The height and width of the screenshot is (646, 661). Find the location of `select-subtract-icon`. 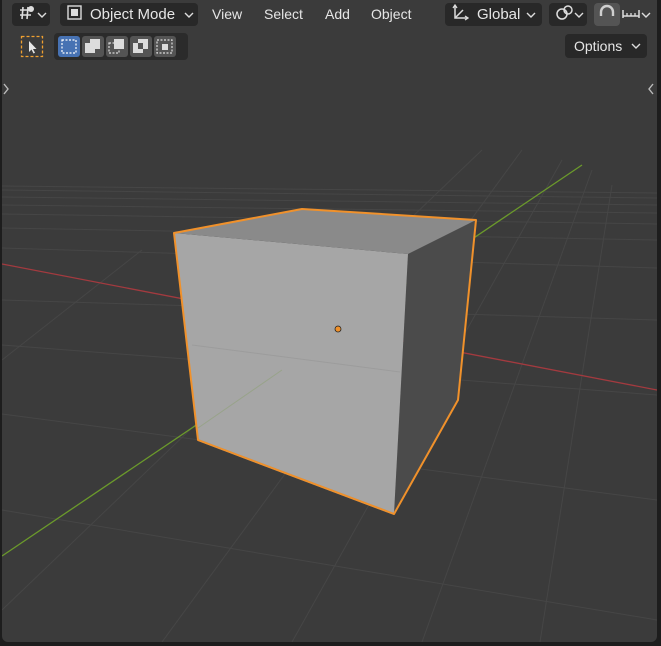

select-subtract-icon is located at coordinates (116, 46).